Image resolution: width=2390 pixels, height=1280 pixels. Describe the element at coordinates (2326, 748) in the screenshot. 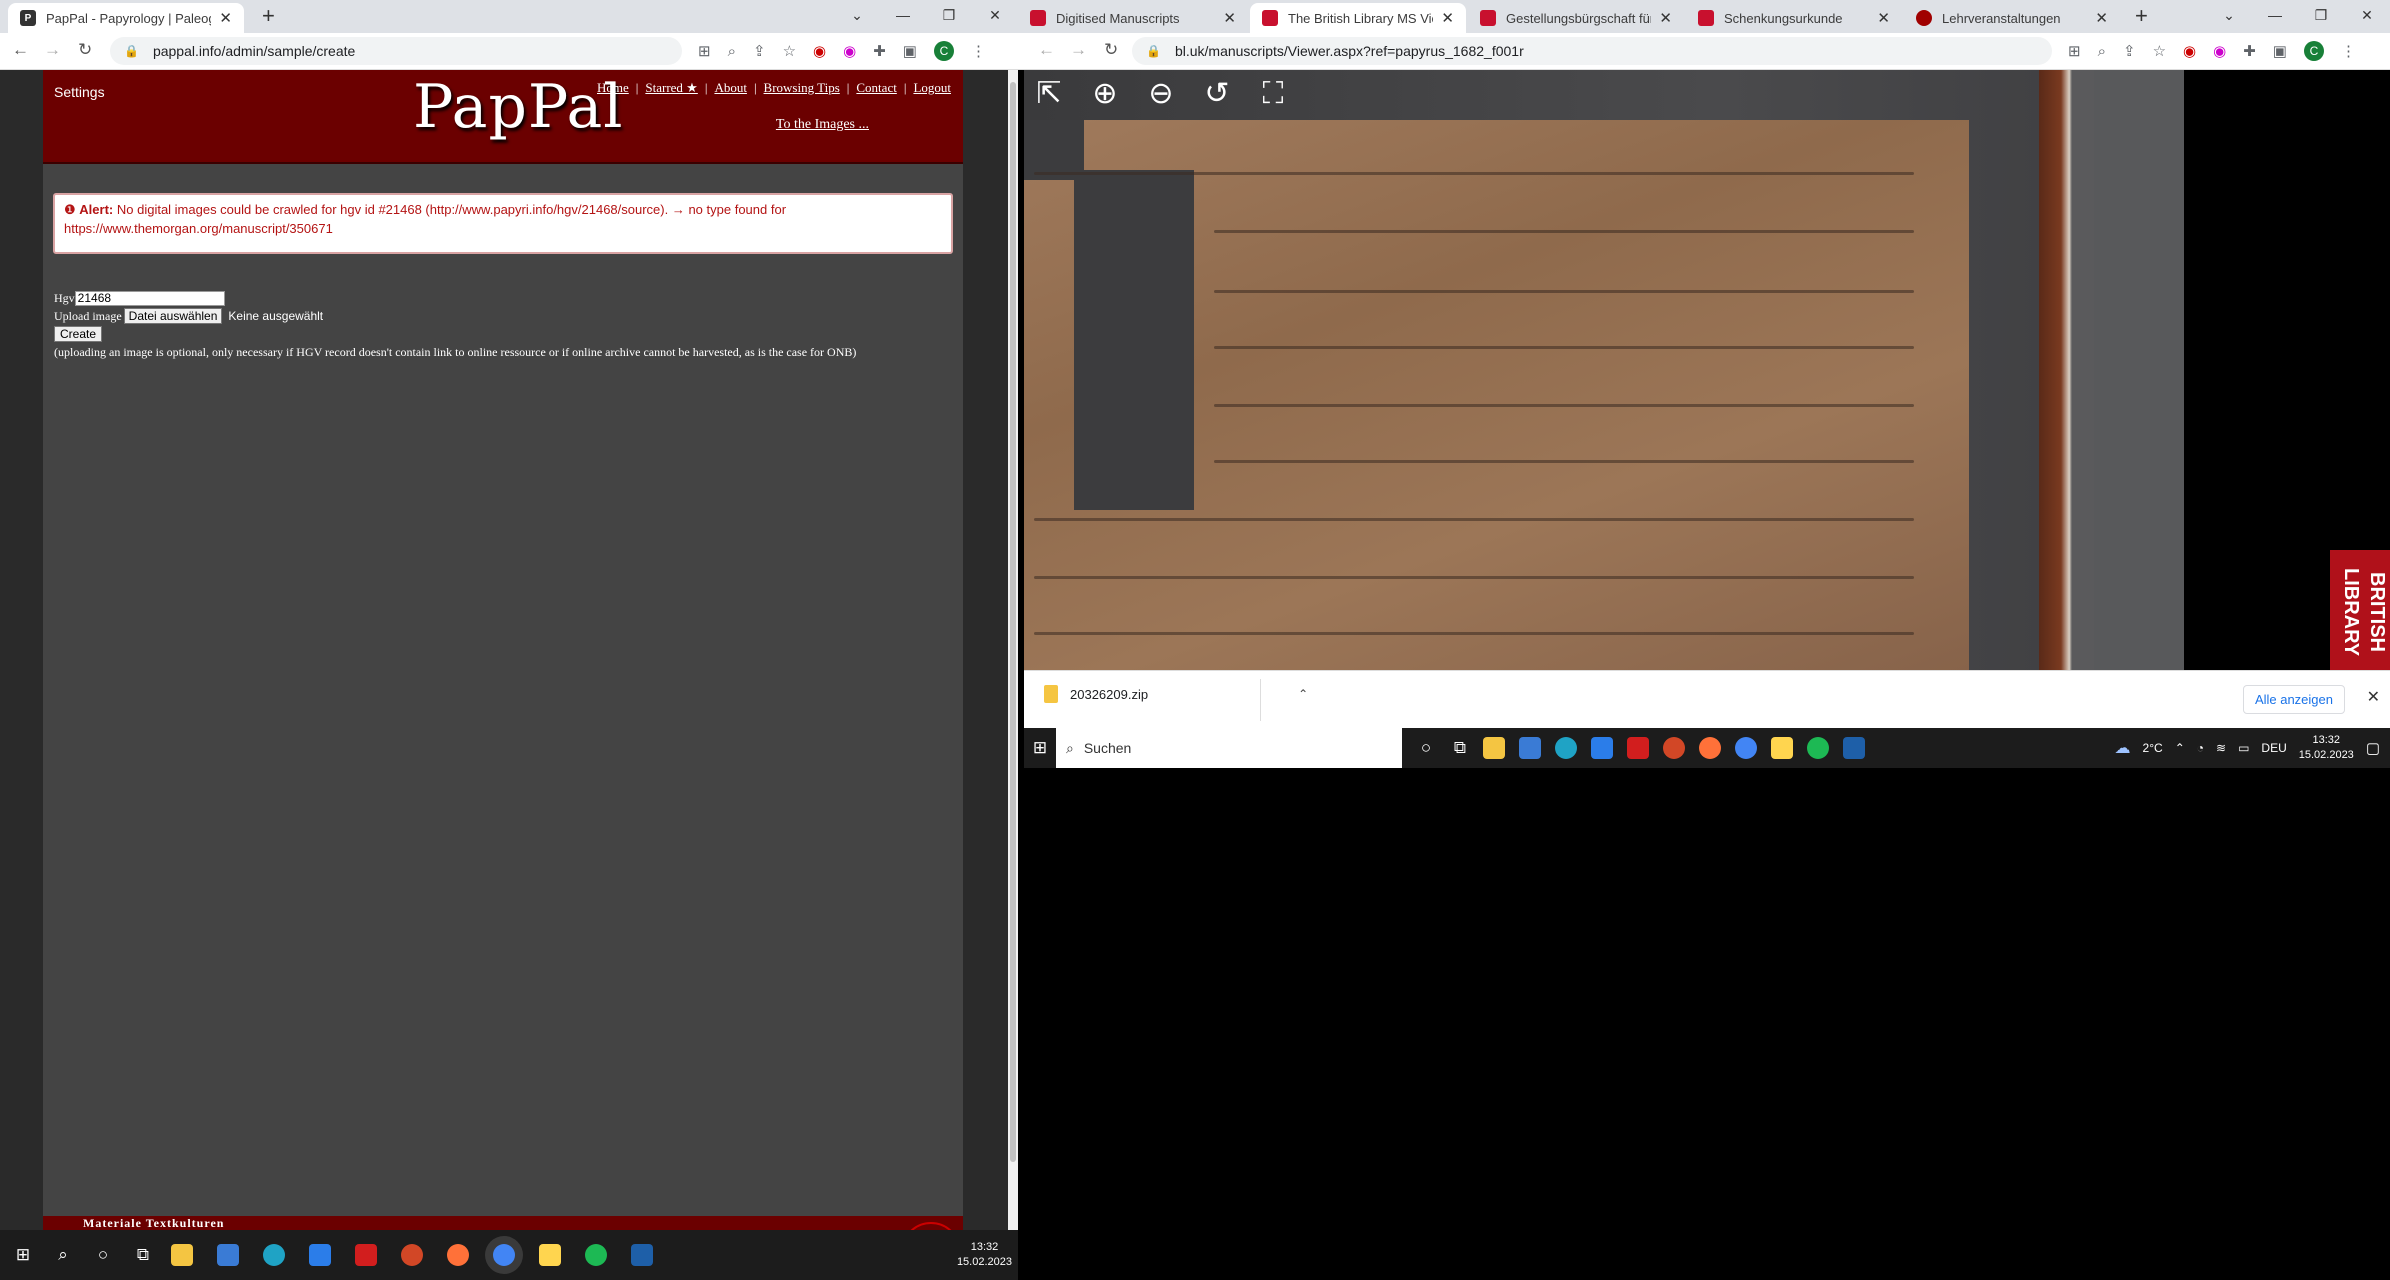

I see `right-clock: 13:32 15.02.2023` at that location.